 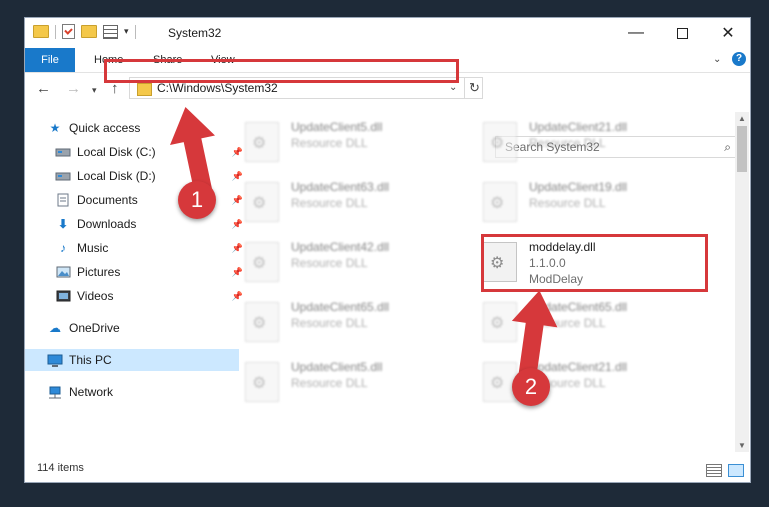 What do you see at coordinates (94, 90) in the screenshot?
I see `recent-locations-icon: ▾` at bounding box center [94, 90].